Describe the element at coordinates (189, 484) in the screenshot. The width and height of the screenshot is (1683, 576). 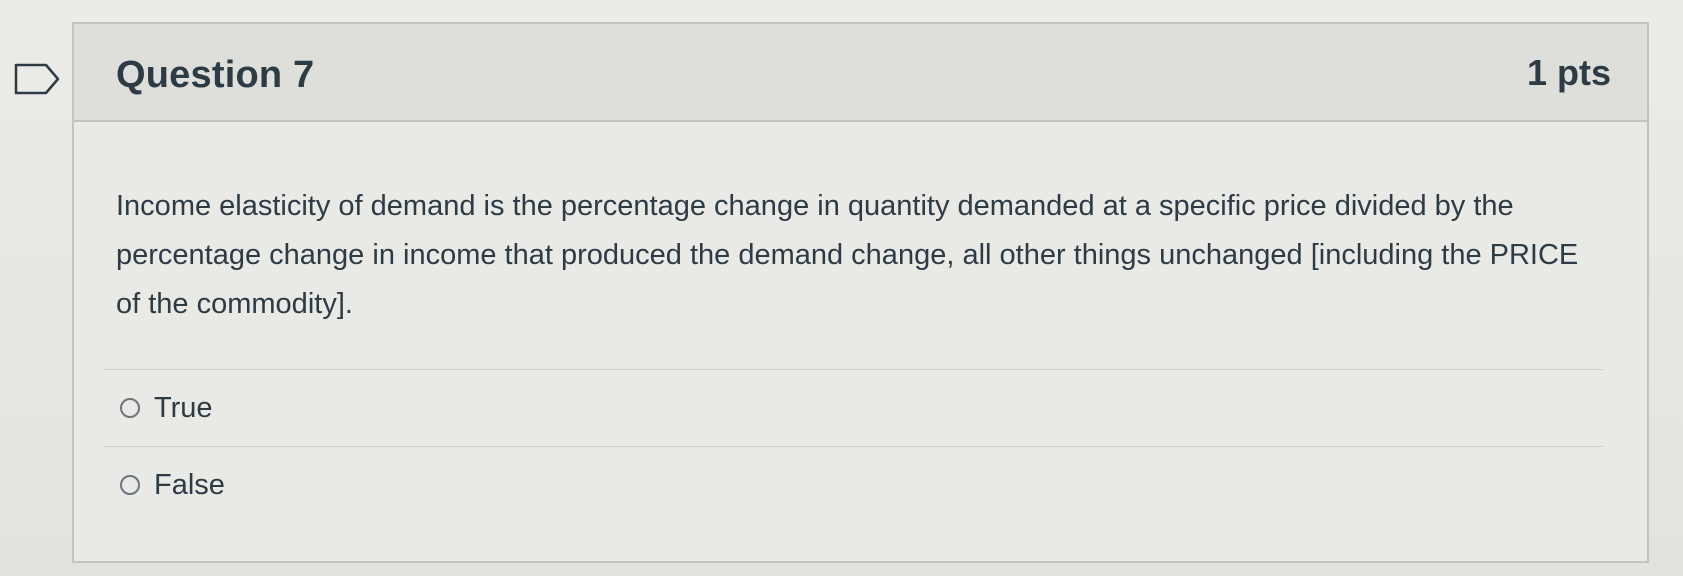
I see `answer-label-false: False` at that location.